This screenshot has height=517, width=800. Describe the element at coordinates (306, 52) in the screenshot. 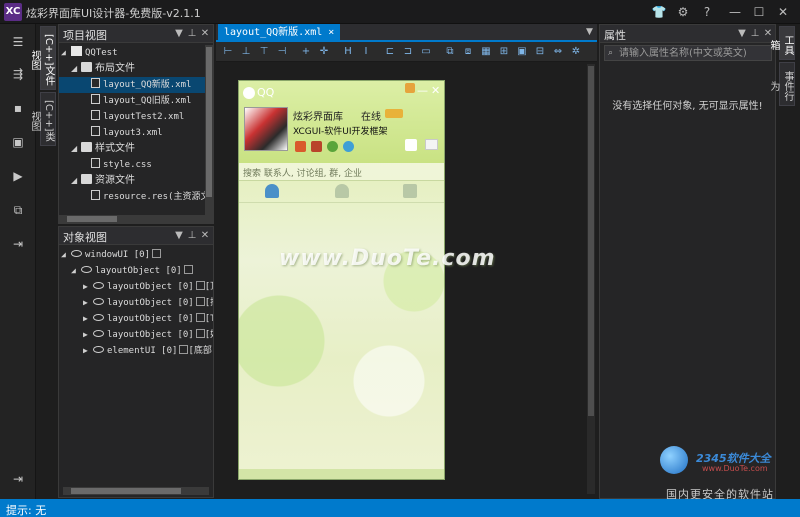

I see `center-horizontal-icon: +` at that location.